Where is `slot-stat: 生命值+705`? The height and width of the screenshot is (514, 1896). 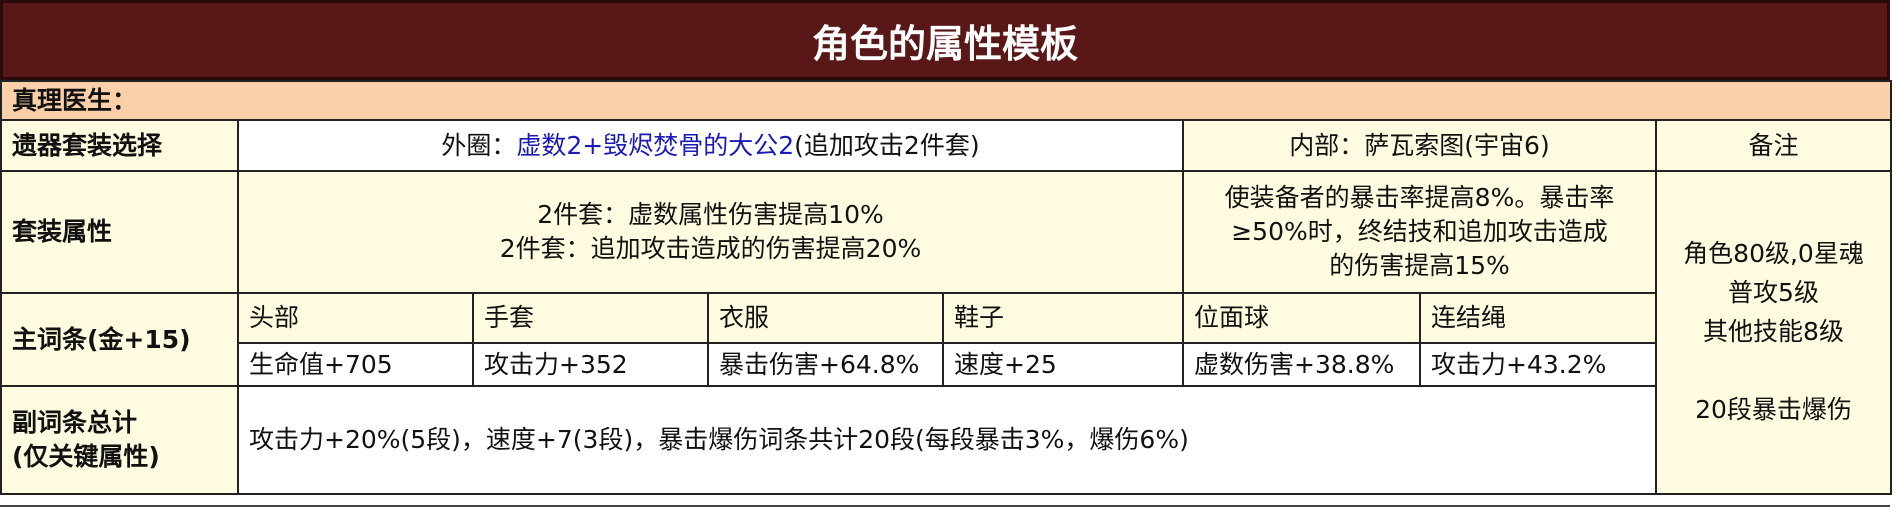 slot-stat: 生命值+705 is located at coordinates (355, 364).